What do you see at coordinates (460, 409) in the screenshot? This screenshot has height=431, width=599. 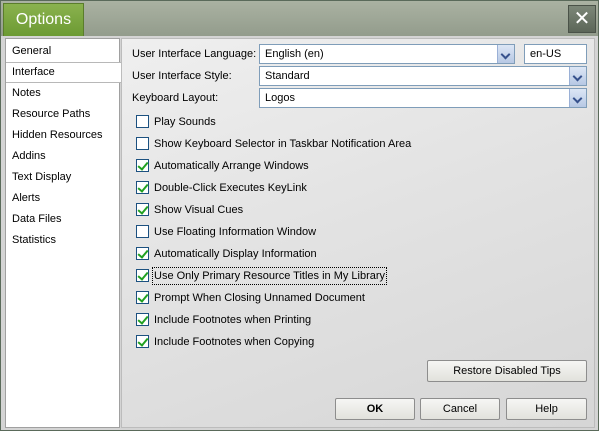 I see `cancel-button: Cancel` at bounding box center [460, 409].